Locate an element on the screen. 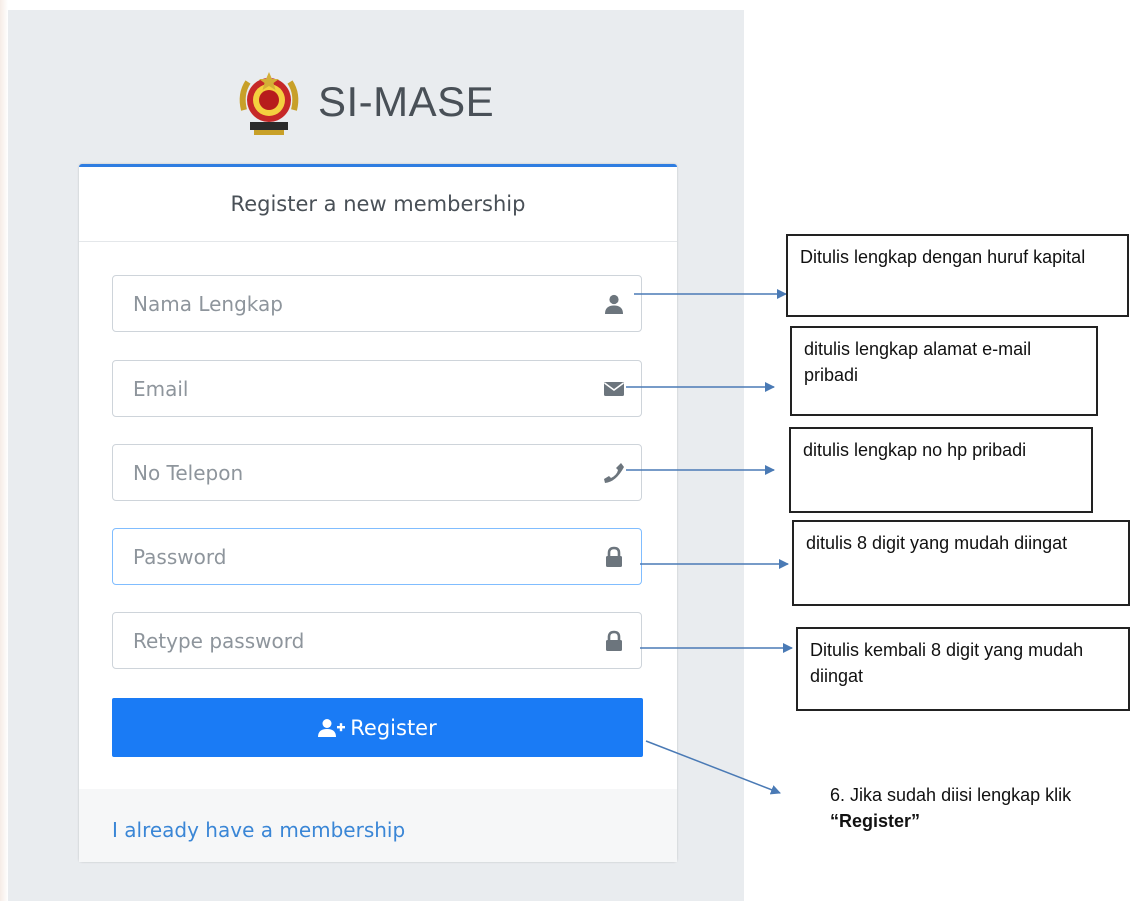 This screenshot has width=1136, height=901. arrow-register is located at coordinates (713, 767).